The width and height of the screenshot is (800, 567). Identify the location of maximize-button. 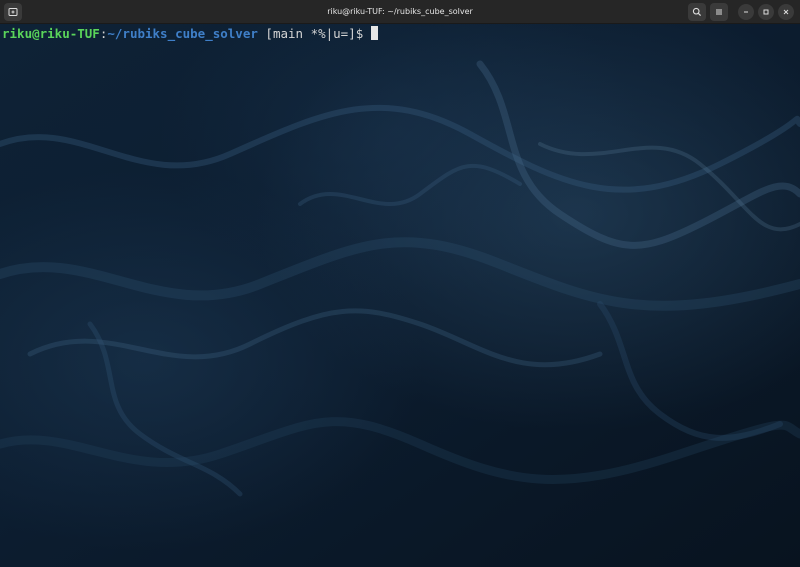
(766, 12).